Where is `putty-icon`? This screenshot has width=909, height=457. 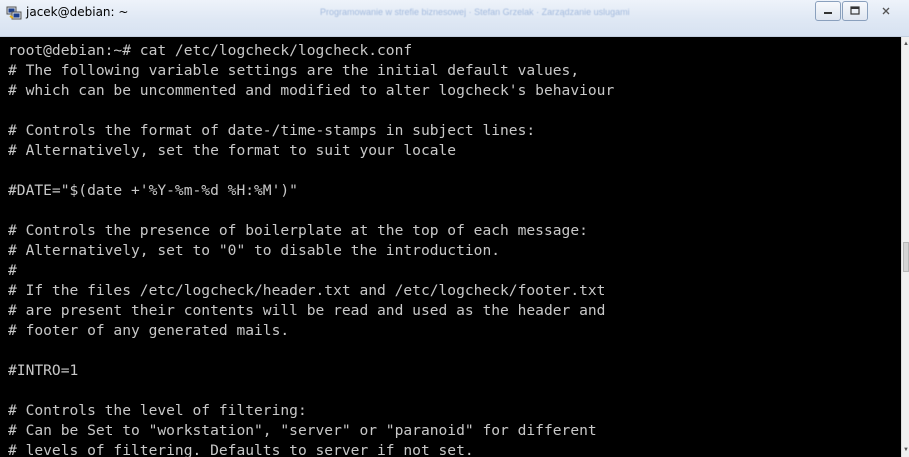
putty-icon is located at coordinates (14, 13).